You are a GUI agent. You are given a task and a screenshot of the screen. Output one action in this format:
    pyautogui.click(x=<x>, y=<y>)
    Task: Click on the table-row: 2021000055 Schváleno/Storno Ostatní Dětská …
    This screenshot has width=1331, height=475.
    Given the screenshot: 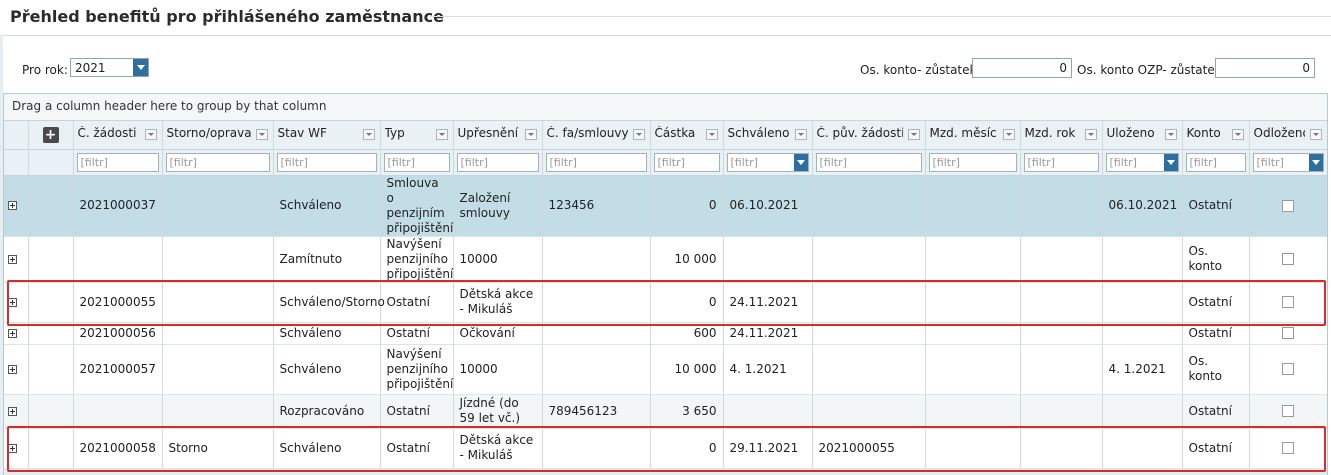 What is the action you would take?
    pyautogui.click(x=665, y=302)
    